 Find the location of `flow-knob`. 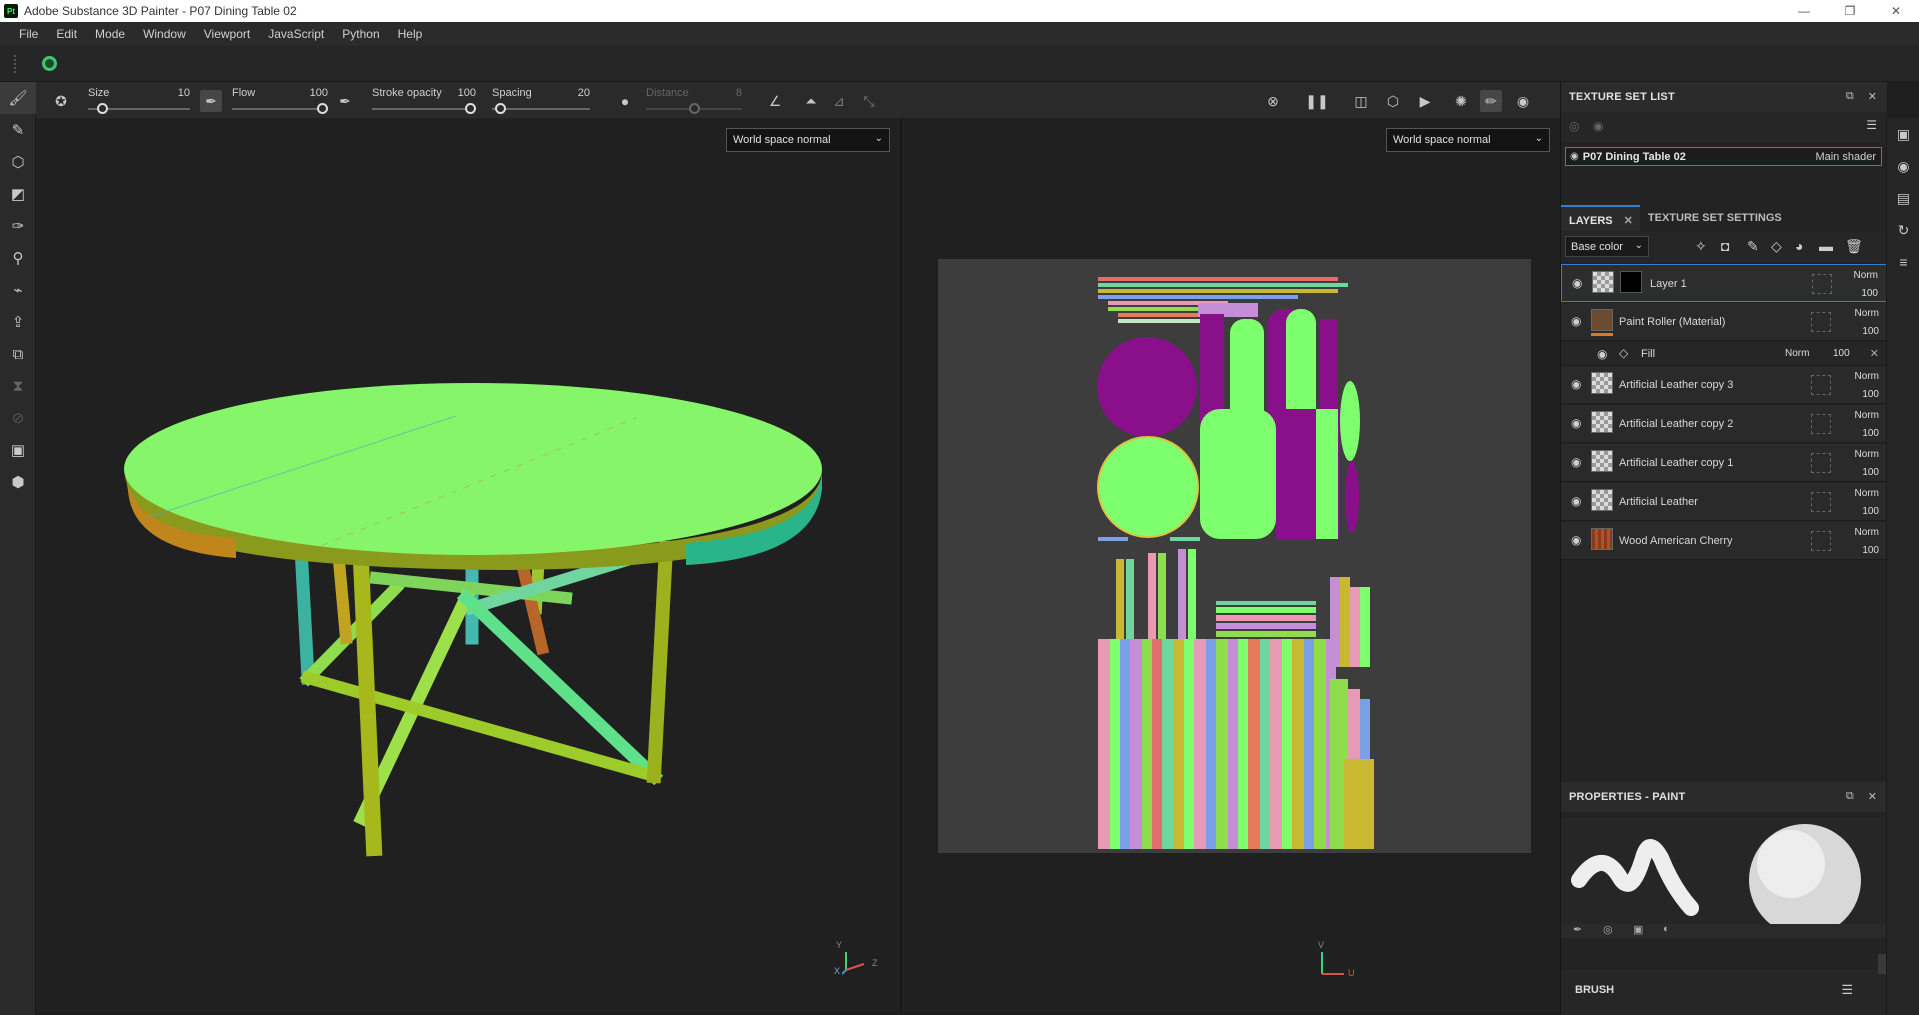

flow-knob is located at coordinates (322, 108).